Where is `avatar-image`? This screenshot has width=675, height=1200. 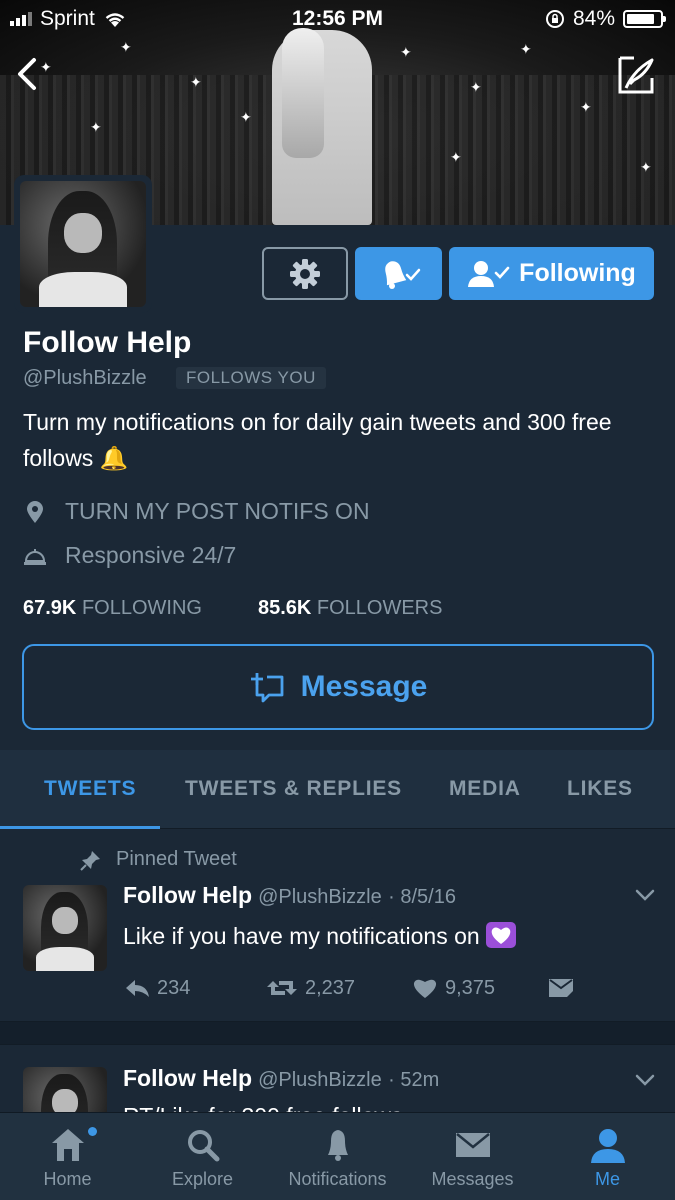
avatar-image is located at coordinates (83, 244).